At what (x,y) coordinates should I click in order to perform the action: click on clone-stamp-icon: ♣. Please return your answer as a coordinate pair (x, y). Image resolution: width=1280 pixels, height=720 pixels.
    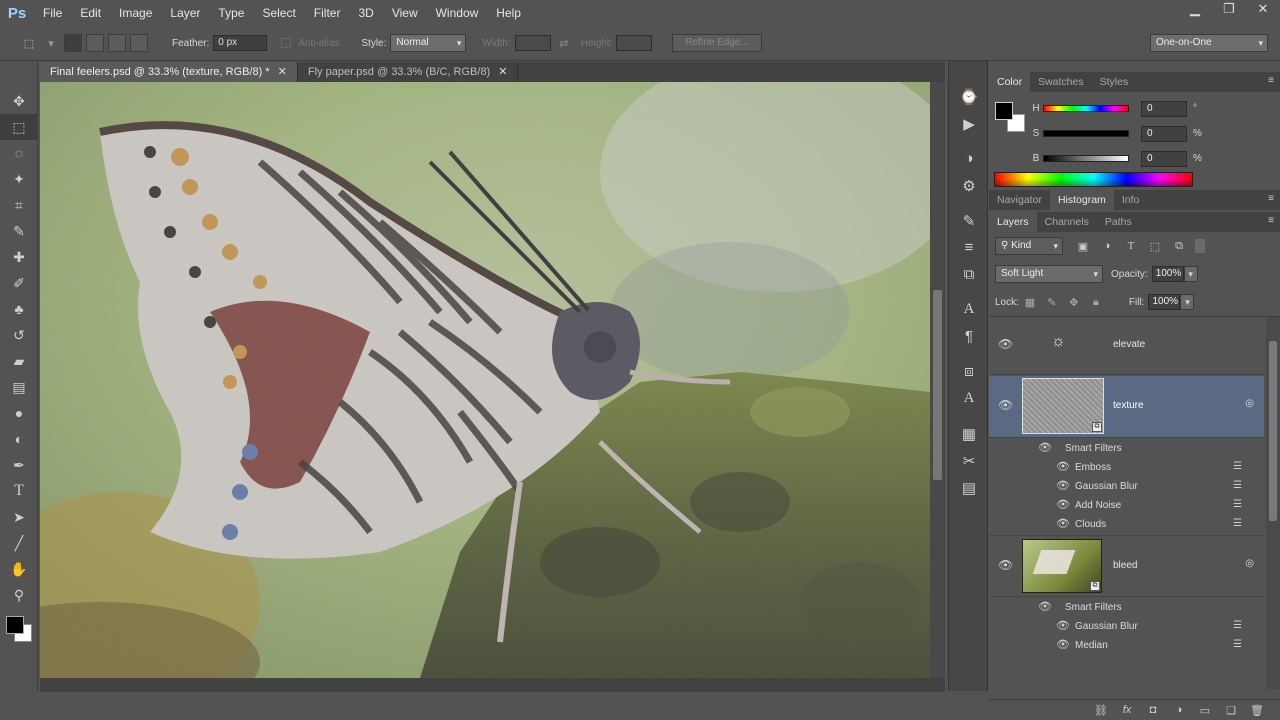
    Looking at the image, I should click on (19, 309).